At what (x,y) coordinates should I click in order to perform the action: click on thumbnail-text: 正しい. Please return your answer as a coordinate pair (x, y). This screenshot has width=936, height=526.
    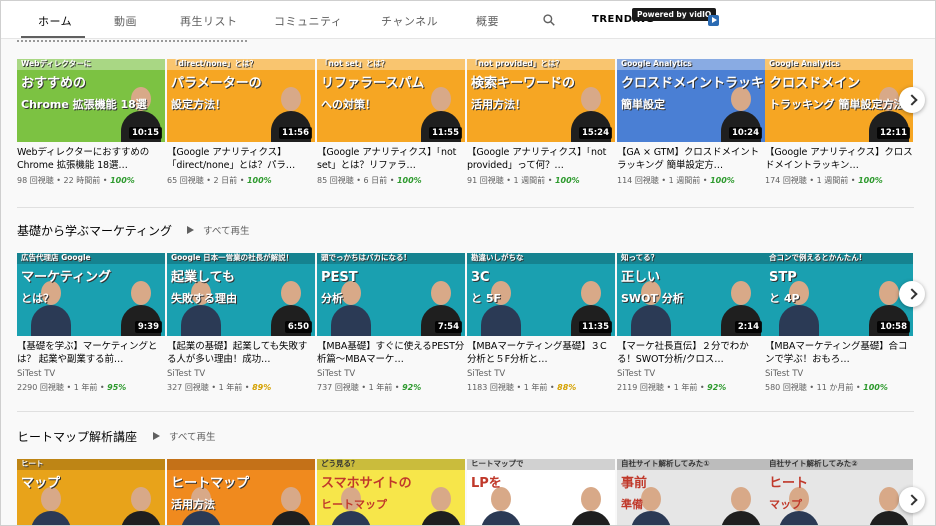
    Looking at the image, I should click on (641, 277).